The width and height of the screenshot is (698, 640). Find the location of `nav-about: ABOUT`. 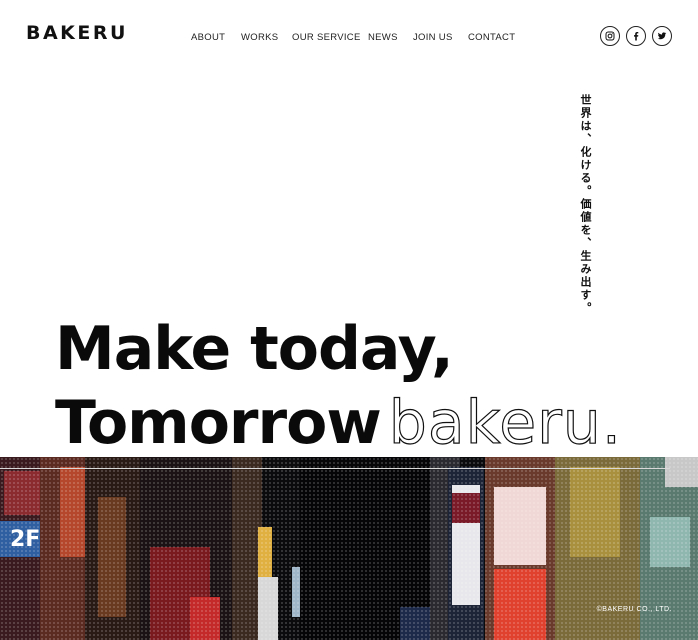

nav-about: ABOUT is located at coordinates (208, 37).